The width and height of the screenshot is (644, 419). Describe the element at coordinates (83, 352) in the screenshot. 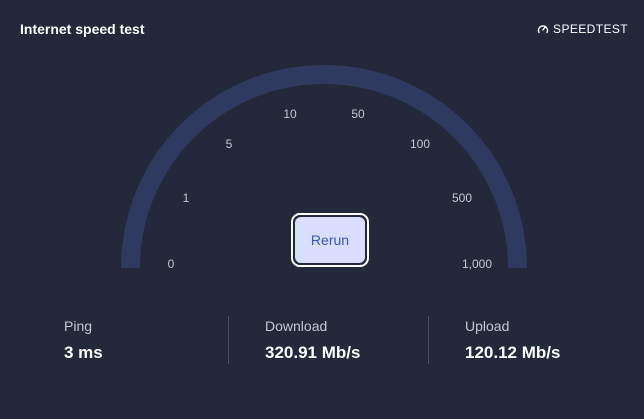

I see `ping-value: 3 ms` at that location.